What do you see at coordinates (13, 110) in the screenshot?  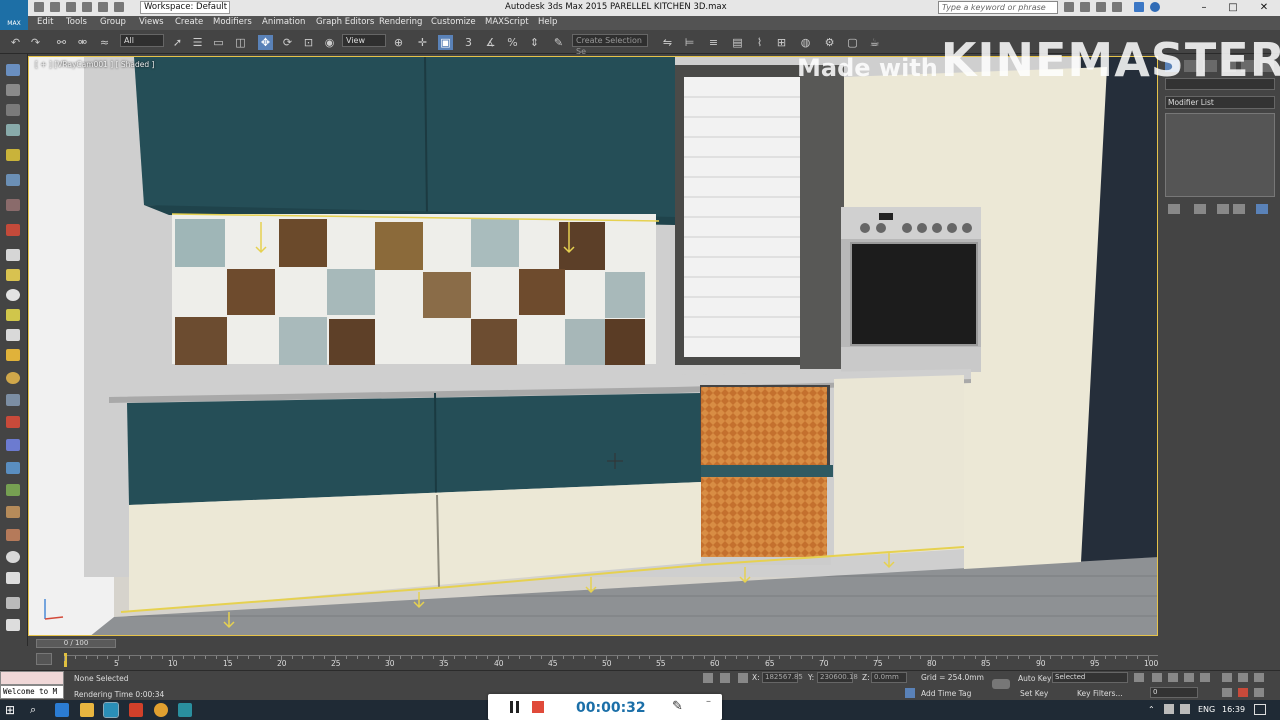 I see `hierarchy-panel-icon` at bounding box center [13, 110].